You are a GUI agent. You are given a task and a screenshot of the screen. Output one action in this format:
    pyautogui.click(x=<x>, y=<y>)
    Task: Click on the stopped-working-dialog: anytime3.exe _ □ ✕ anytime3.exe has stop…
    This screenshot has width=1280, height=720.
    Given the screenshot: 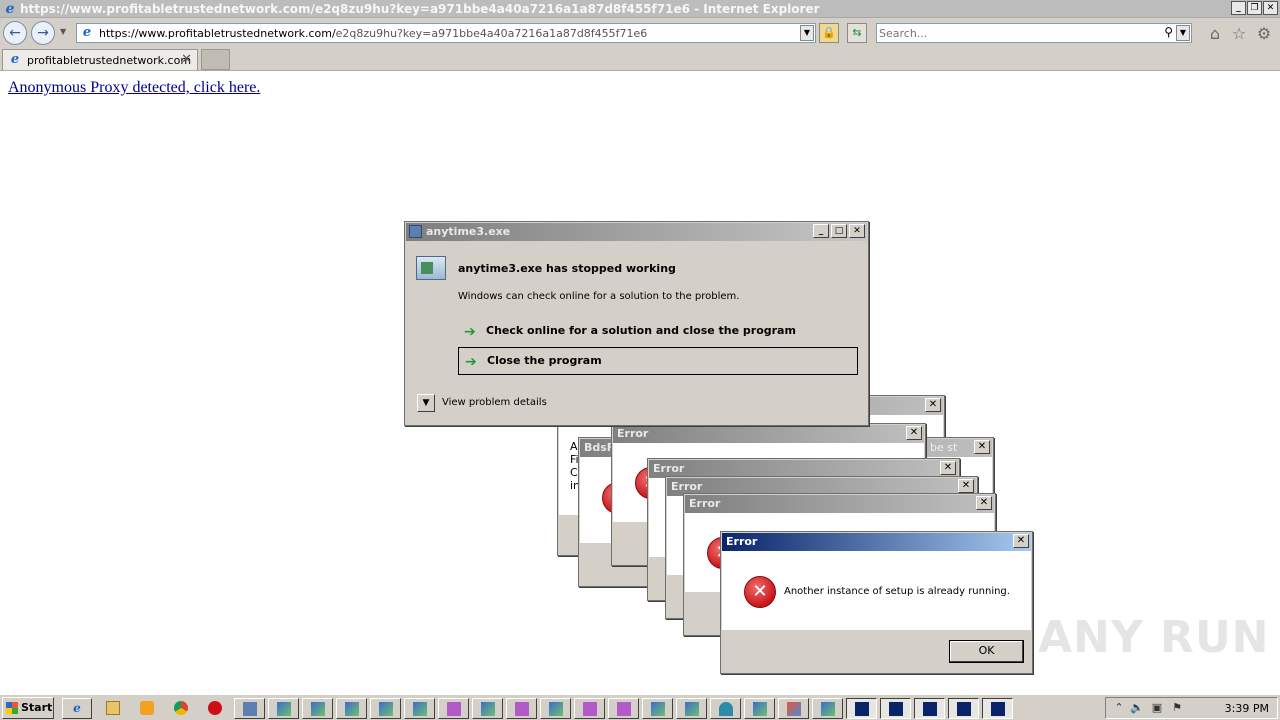 What is the action you would take?
    pyautogui.click(x=636, y=323)
    